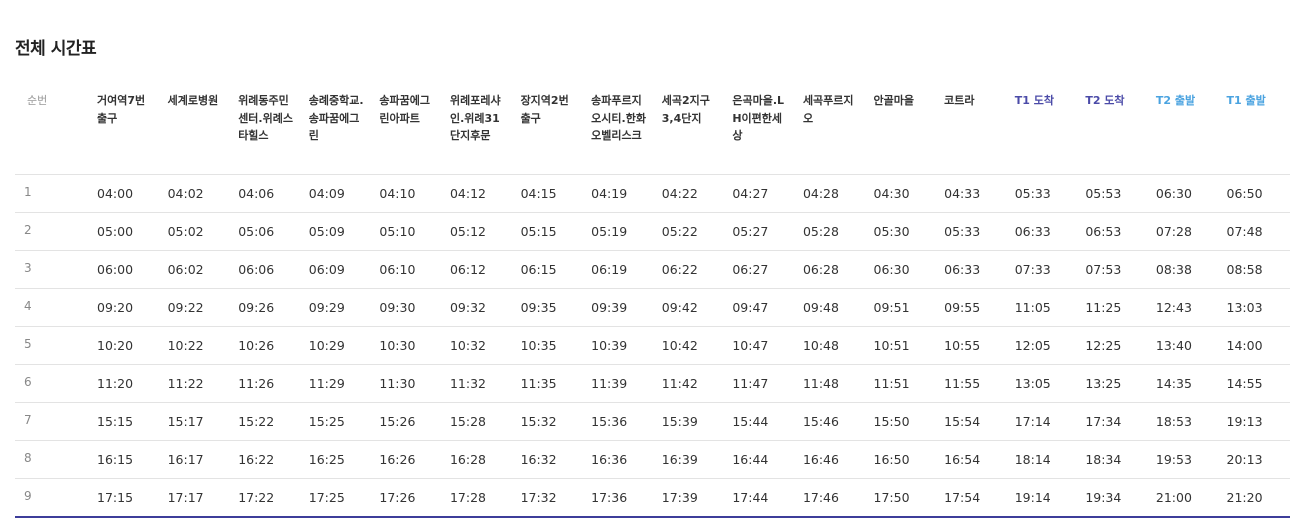  What do you see at coordinates (1113, 231) in the screenshot?
I see `time-cell: 06:53` at bounding box center [1113, 231].